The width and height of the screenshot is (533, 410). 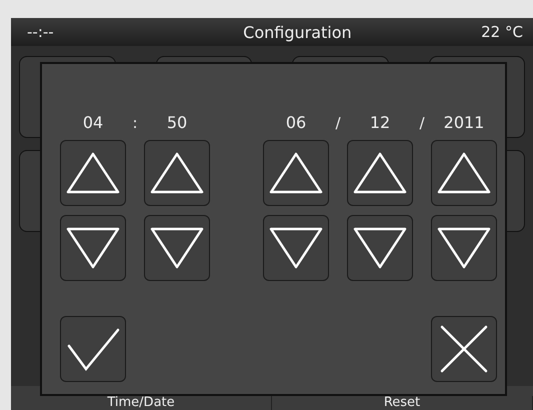 What do you see at coordinates (297, 32) in the screenshot?
I see `screen-title: Configuration` at bounding box center [297, 32].